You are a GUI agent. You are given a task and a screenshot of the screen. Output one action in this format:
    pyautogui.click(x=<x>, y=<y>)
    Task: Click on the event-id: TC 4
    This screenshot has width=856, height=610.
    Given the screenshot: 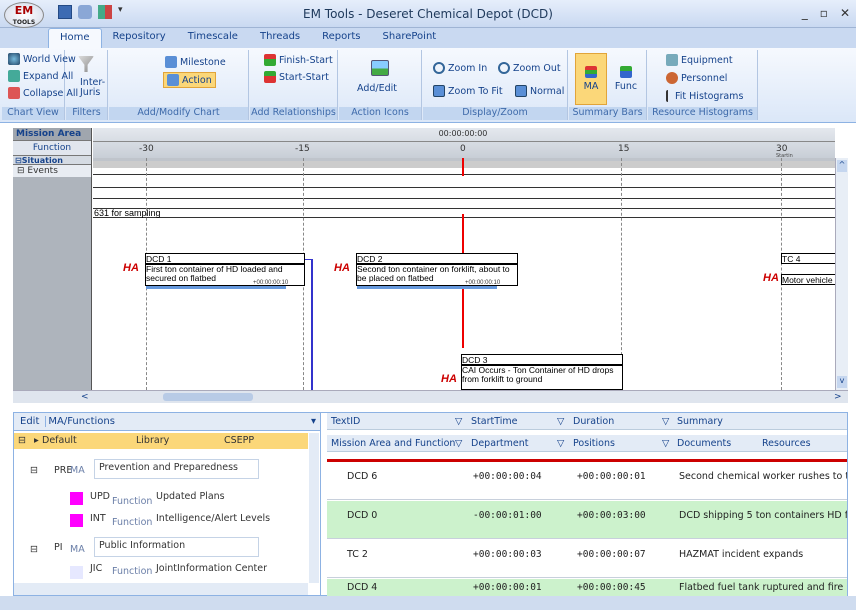 What is the action you would take?
    pyautogui.click(x=791, y=259)
    